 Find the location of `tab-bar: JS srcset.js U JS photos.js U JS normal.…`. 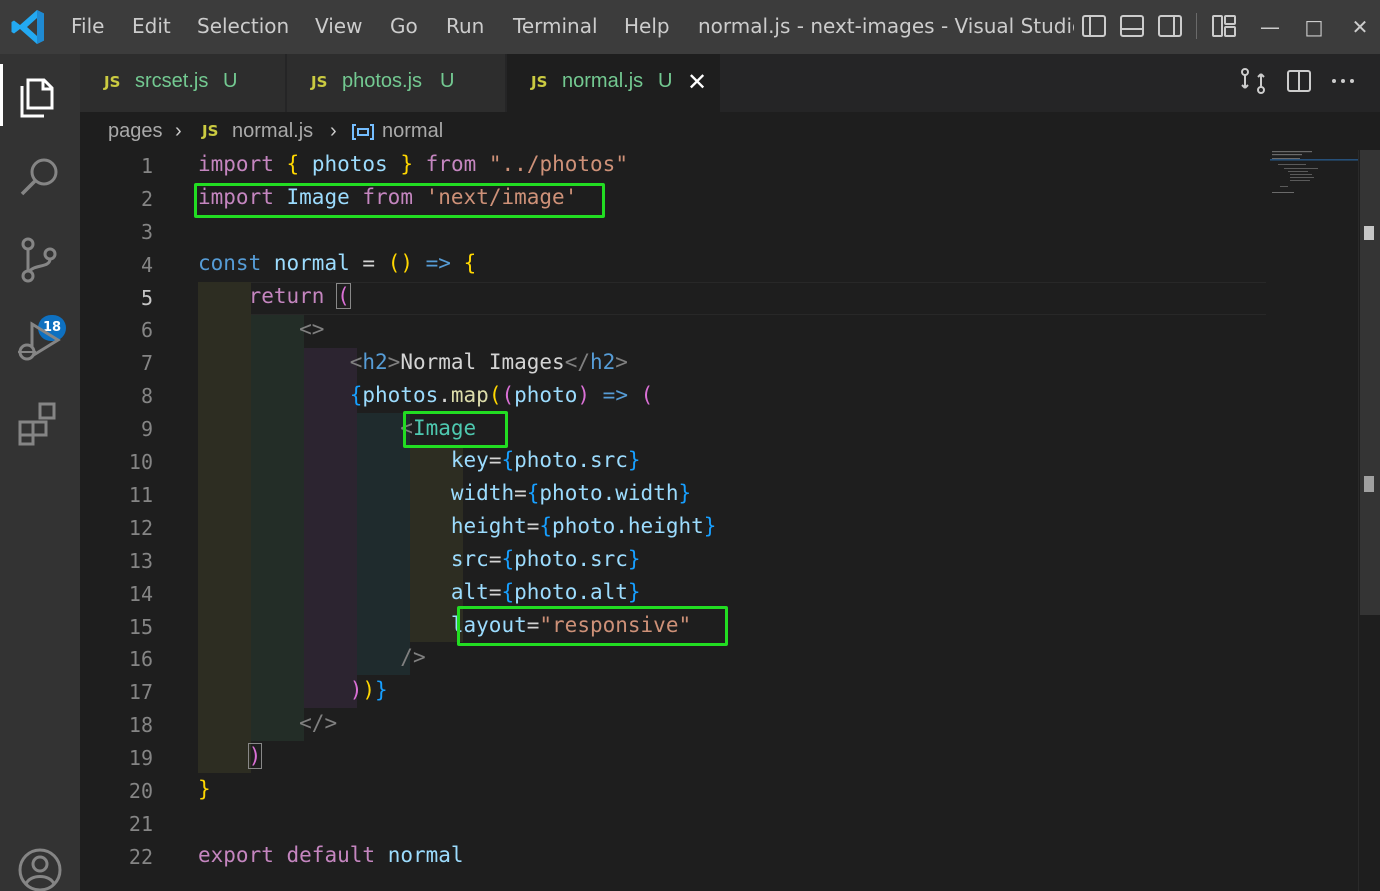

tab-bar: JS srcset.js U JS photos.js U JS normal.… is located at coordinates (730, 83).